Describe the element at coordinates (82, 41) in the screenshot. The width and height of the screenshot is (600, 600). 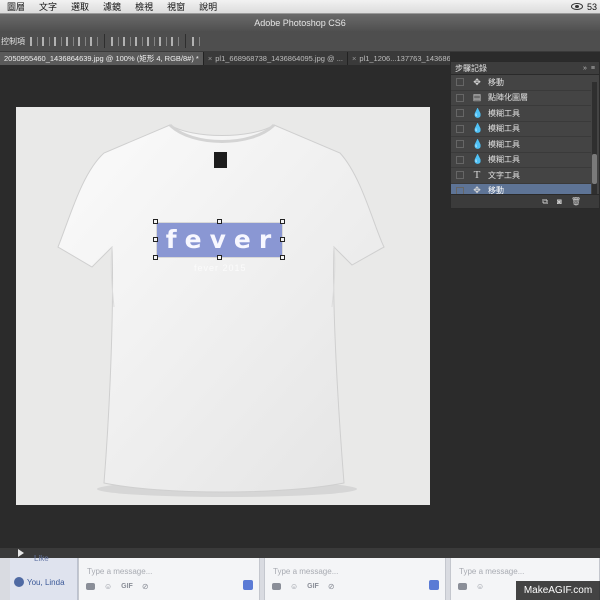
I see `align-hcenter-icon` at that location.